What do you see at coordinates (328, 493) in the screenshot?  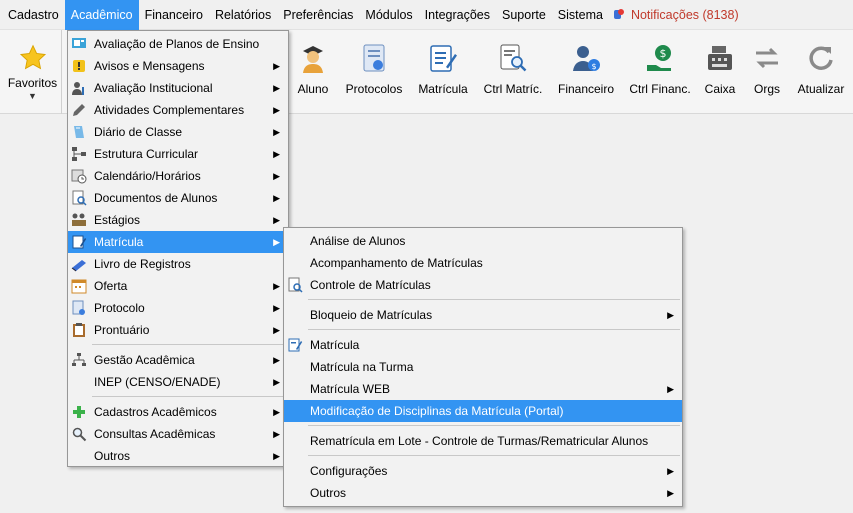 I see `menu-item-label: Outros` at bounding box center [328, 493].